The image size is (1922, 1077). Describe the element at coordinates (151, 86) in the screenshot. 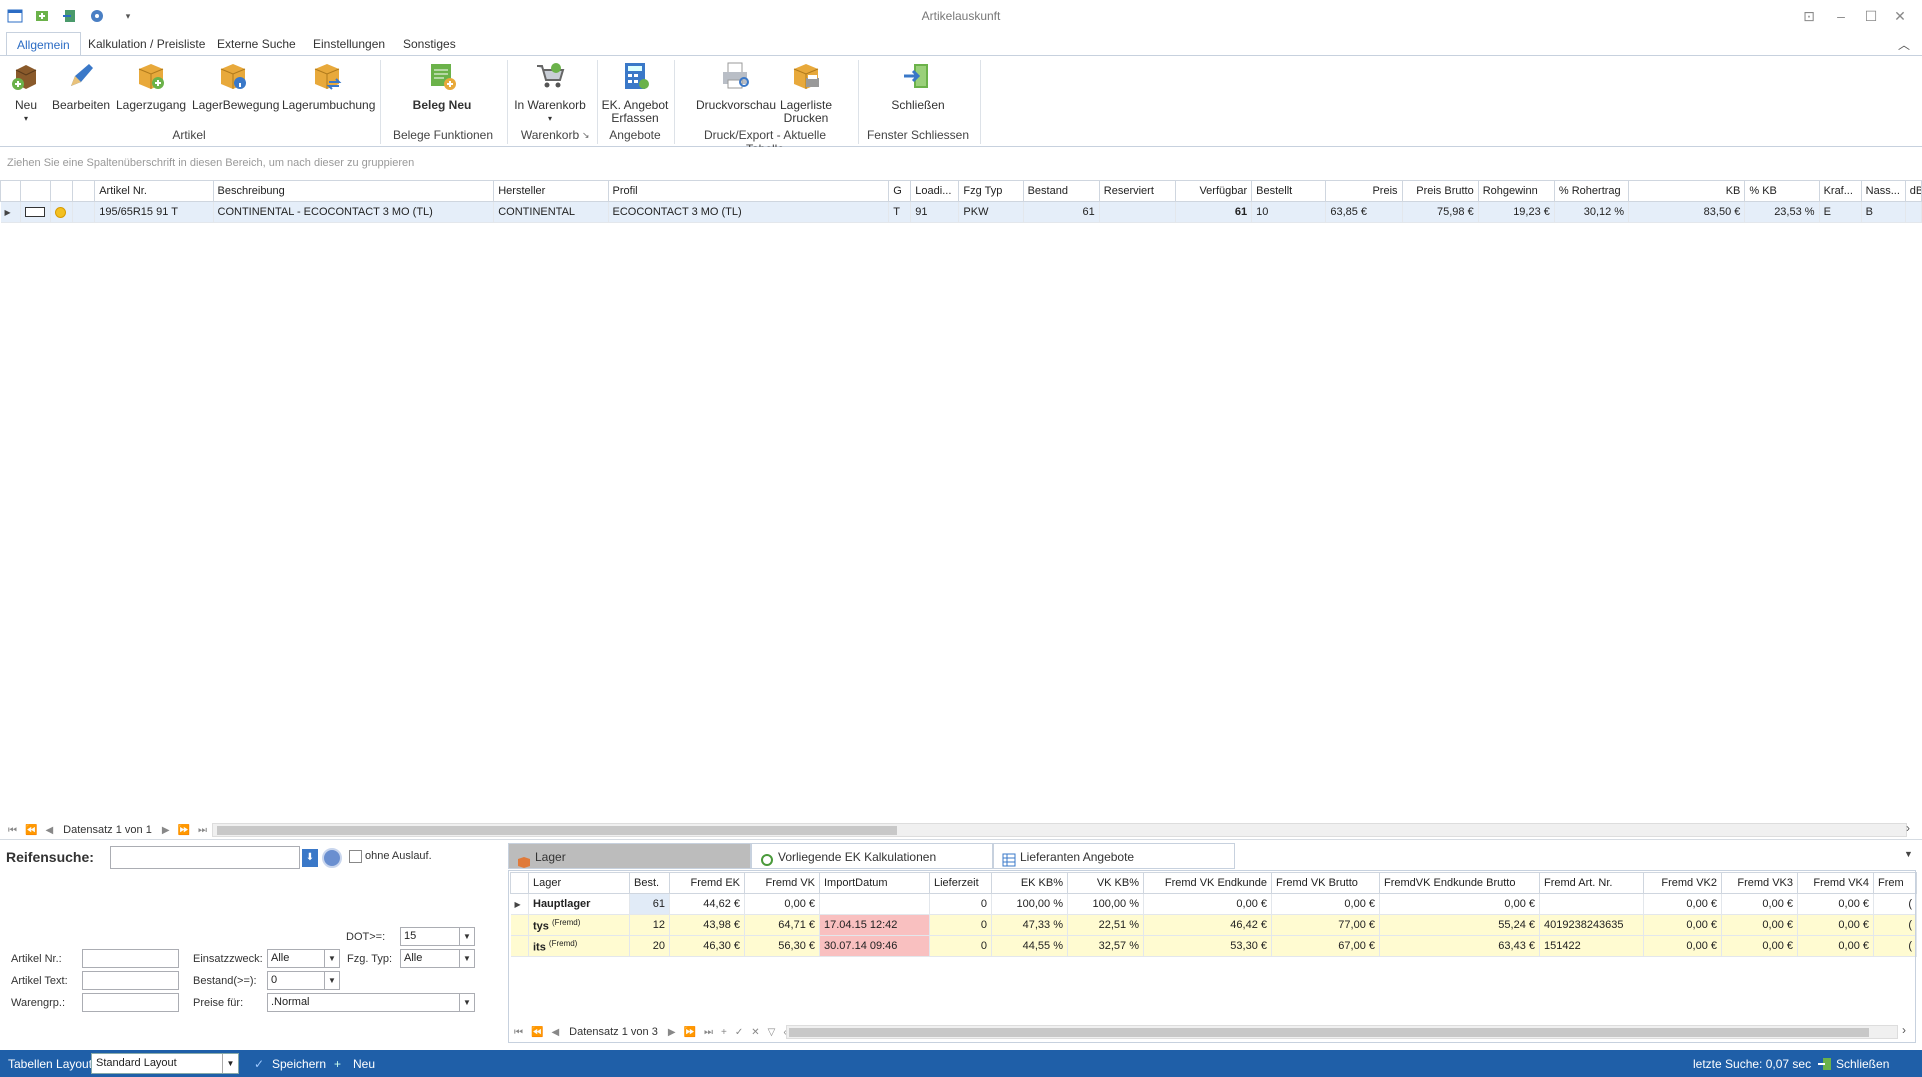

I see `lagerzugang-button: Lagerzugang` at that location.